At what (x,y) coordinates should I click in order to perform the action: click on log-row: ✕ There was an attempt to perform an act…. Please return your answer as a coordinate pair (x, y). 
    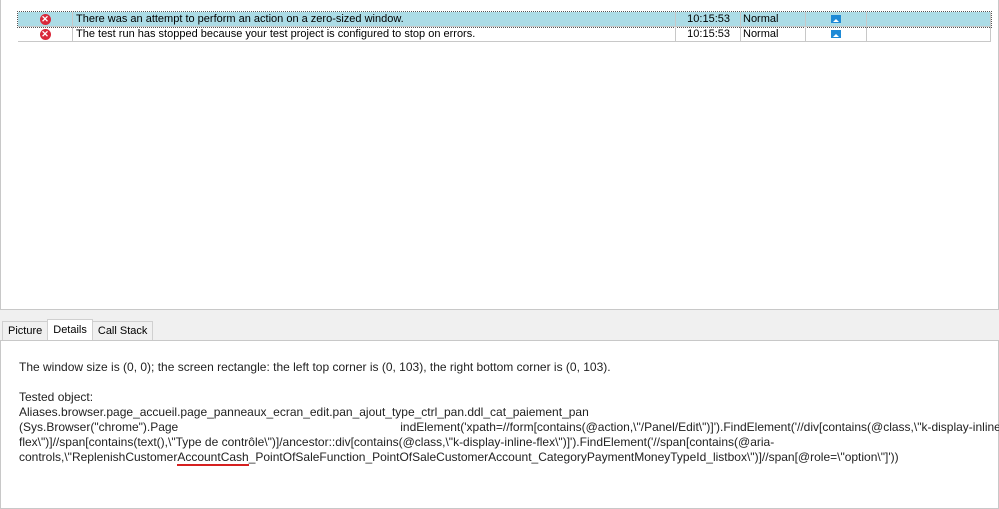
    Looking at the image, I should click on (504, 19).